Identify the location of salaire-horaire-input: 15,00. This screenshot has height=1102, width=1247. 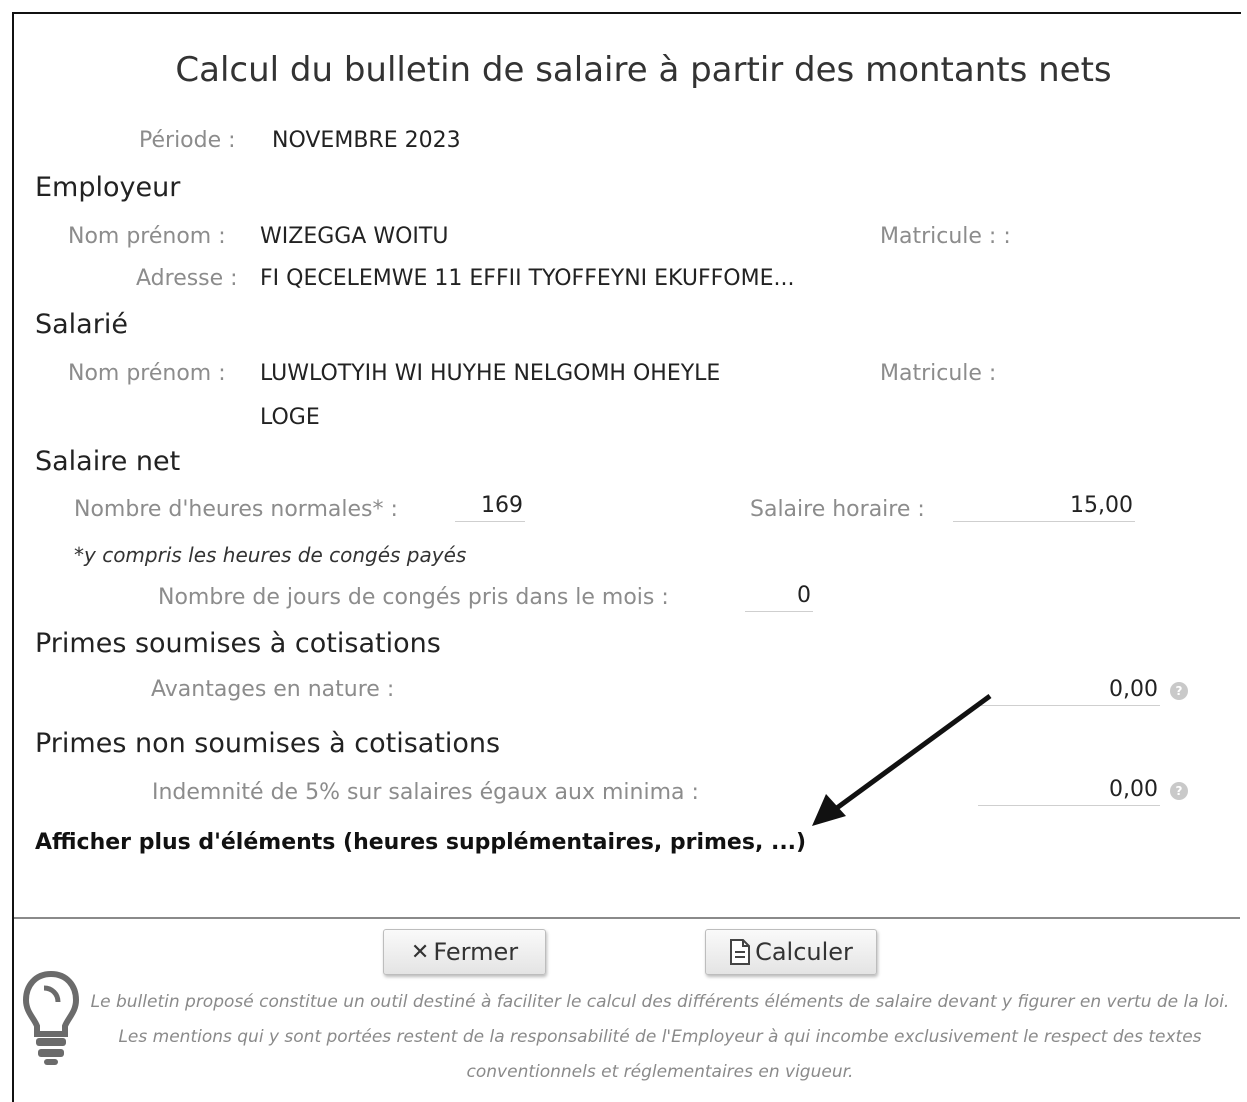
(1044, 506).